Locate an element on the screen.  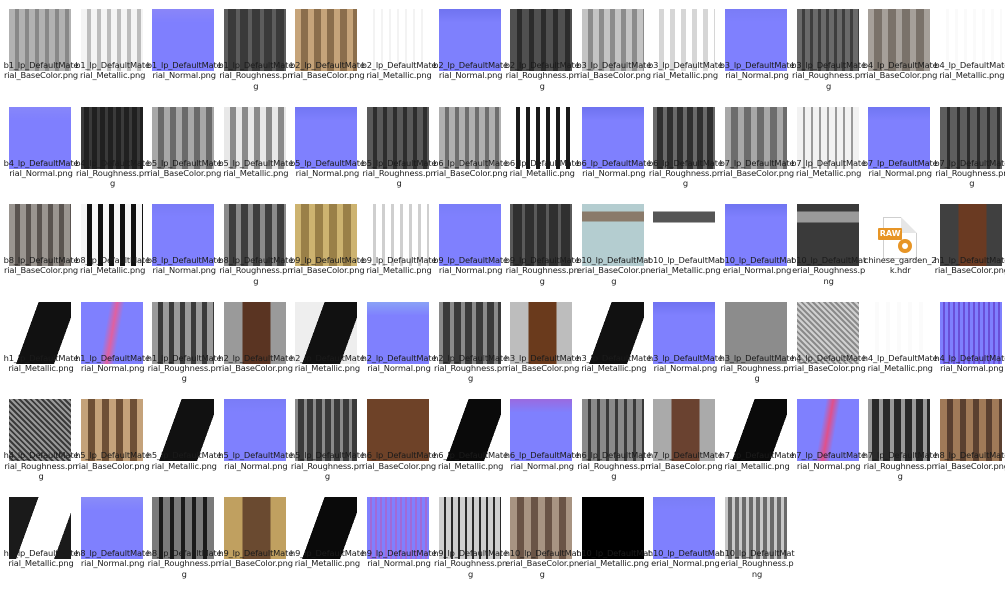
file-item: h10_lp_DefaultMaterial_Roughness.png is located at coordinates (757, 536).